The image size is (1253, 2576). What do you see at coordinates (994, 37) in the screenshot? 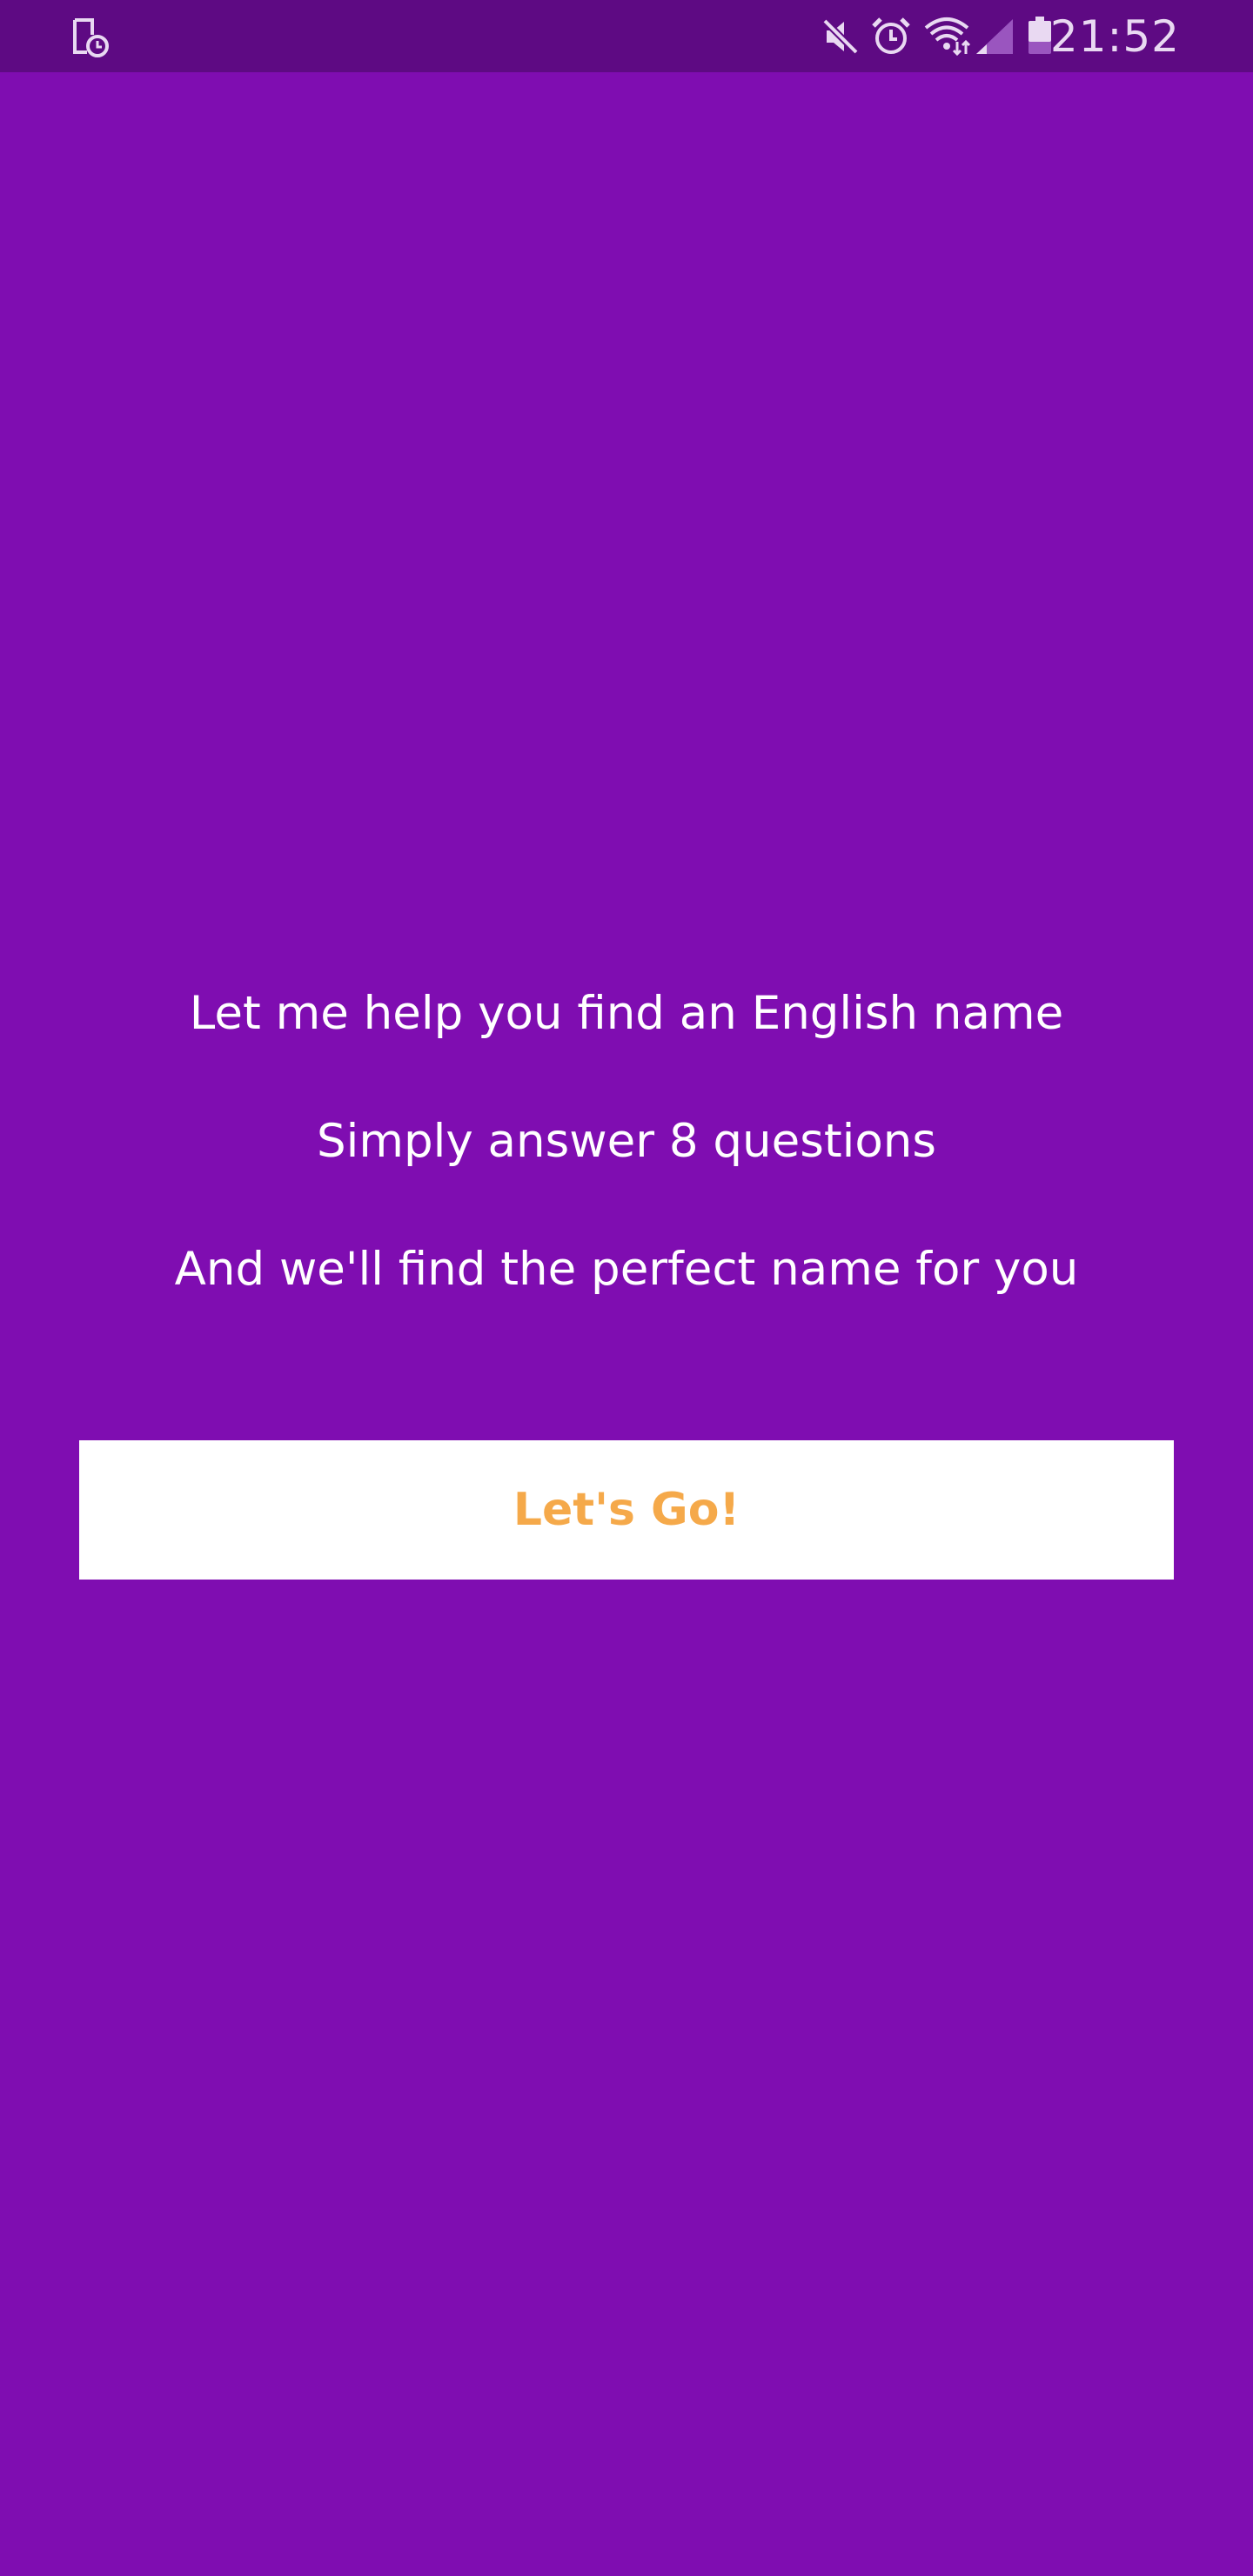
I see `signal-icon` at bounding box center [994, 37].